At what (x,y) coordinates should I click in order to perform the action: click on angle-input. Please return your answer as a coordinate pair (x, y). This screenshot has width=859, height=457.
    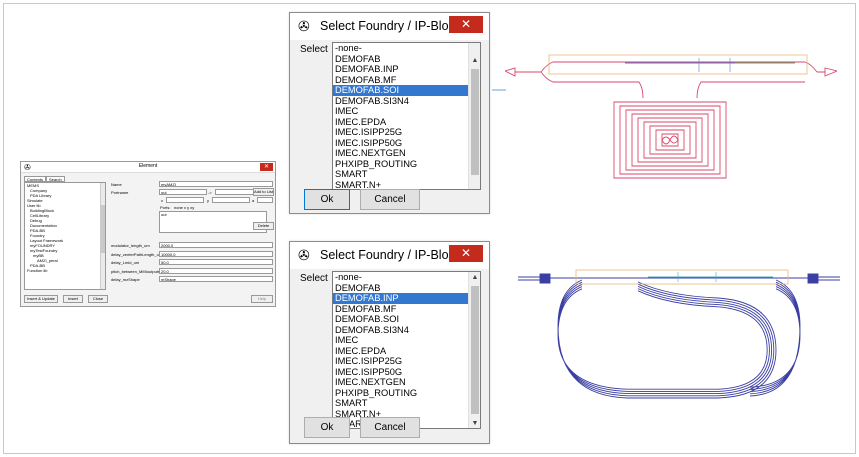
    Looking at the image, I should click on (265, 200).